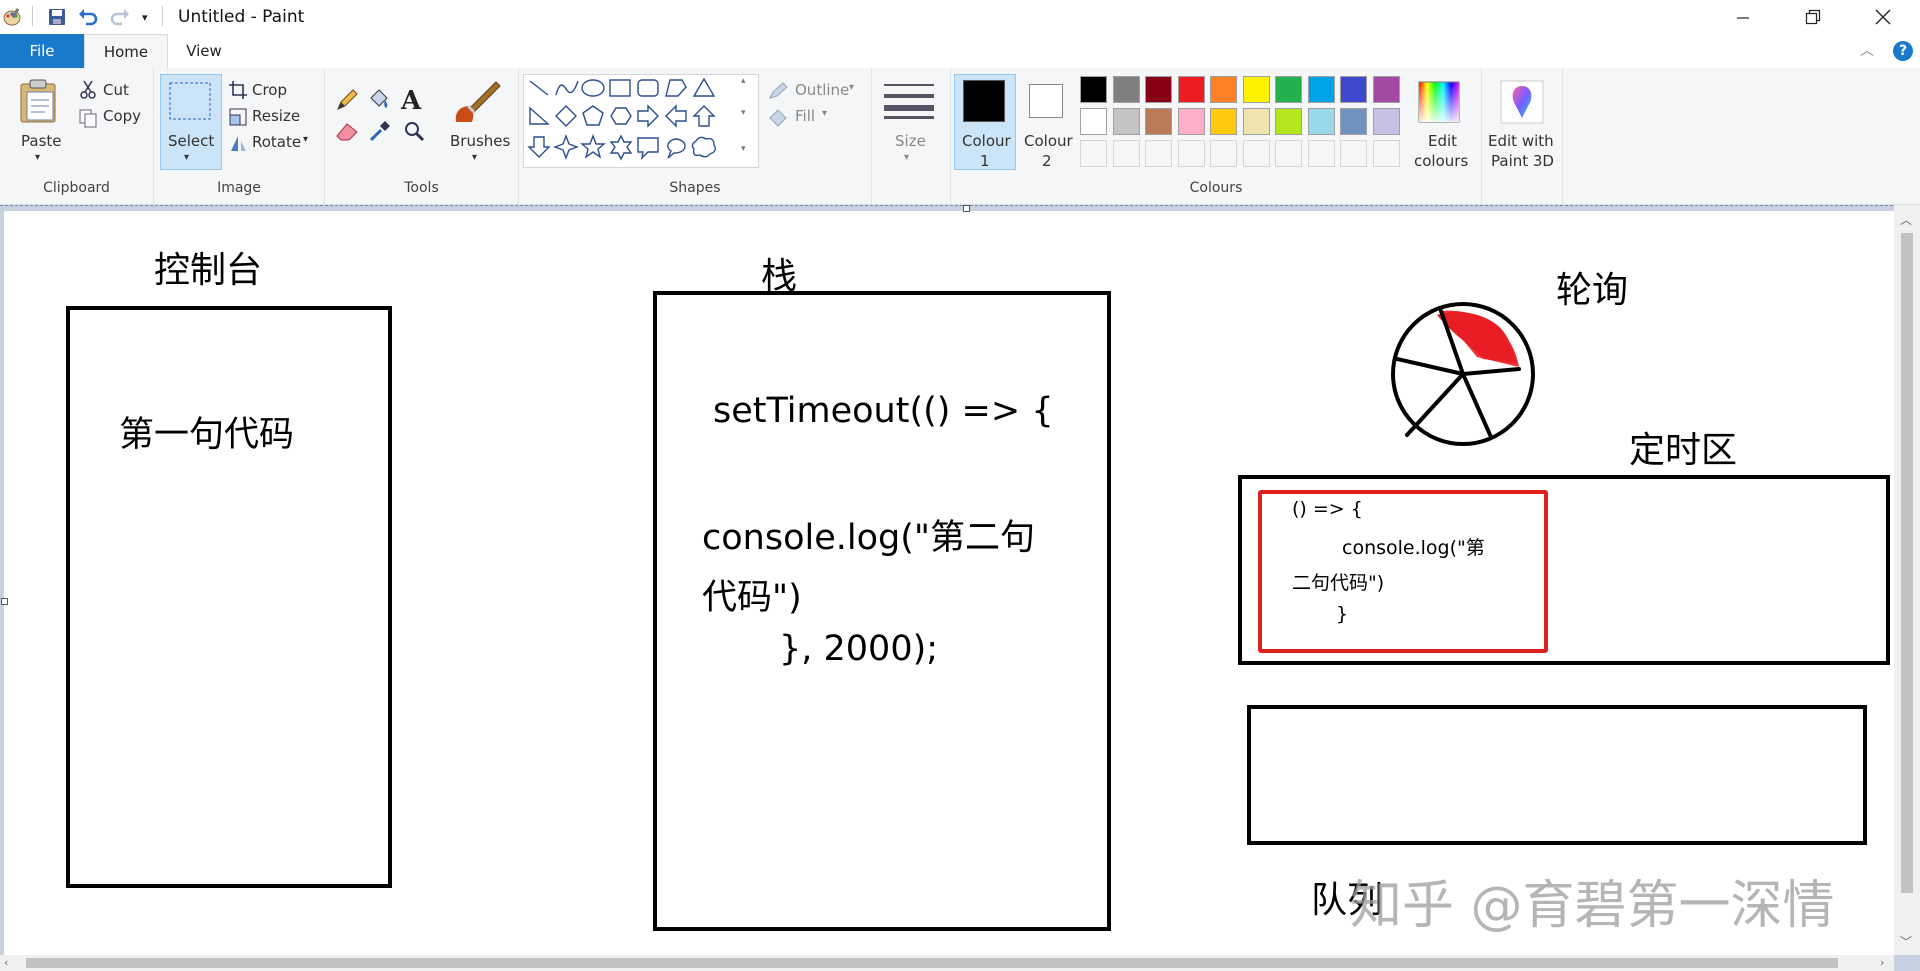 Image resolution: width=1920 pixels, height=971 pixels. Describe the element at coordinates (477, 104) in the screenshot. I see `brushes-icon` at that location.